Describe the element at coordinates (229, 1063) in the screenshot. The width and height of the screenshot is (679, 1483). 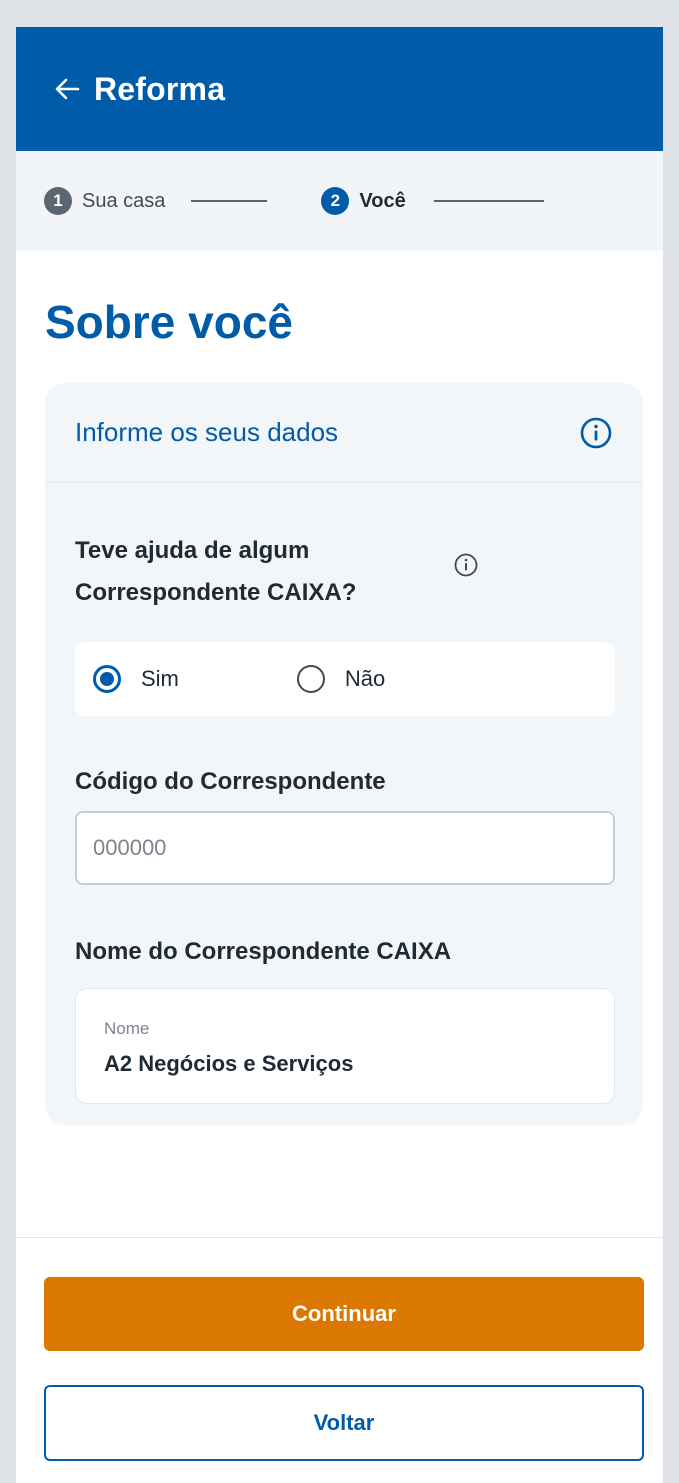
I see `name-value: A2 Negócios e Serviços` at that location.